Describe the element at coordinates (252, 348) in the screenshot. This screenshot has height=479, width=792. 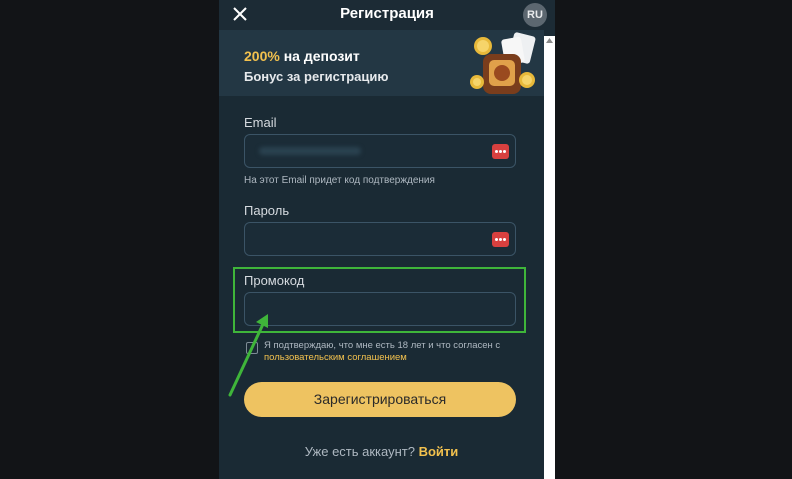
I see `consent-checkbox` at that location.